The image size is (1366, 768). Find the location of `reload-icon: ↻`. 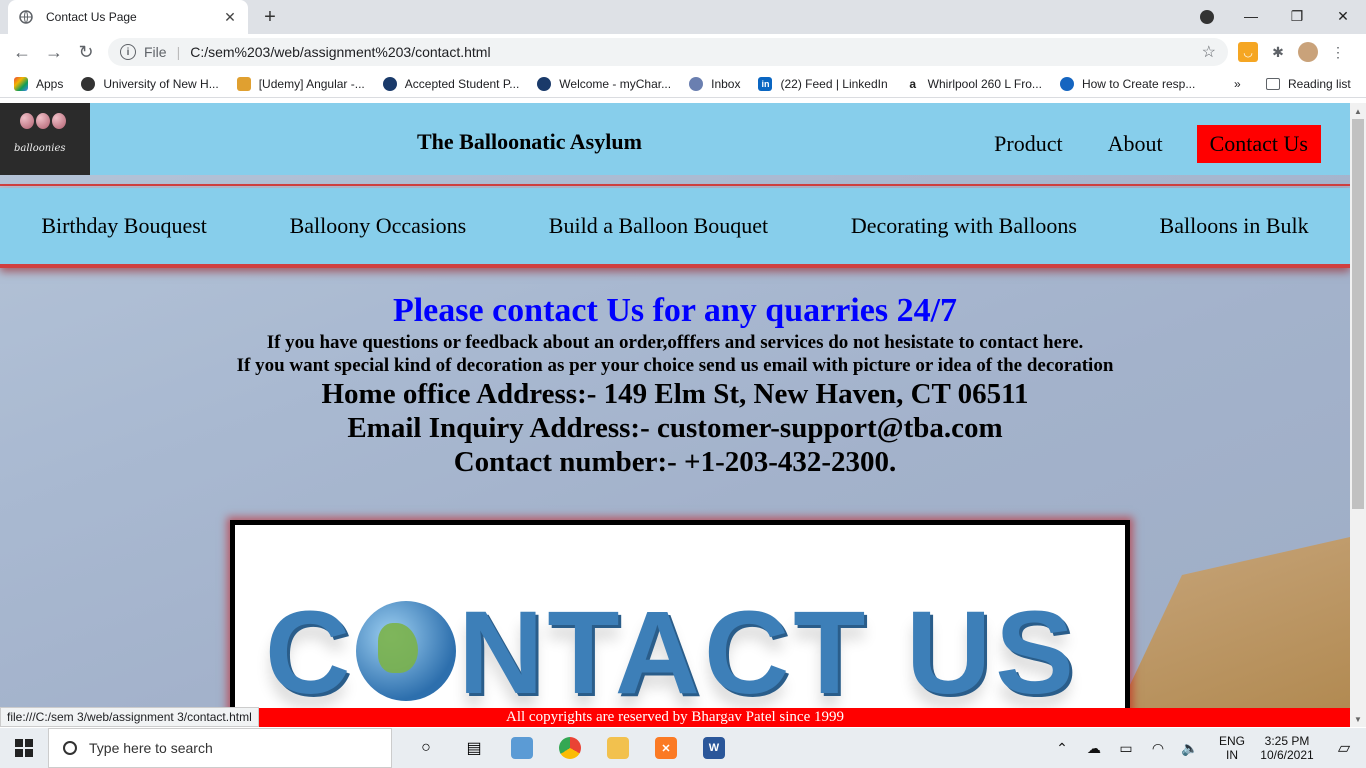

reload-icon: ↻ is located at coordinates (86, 52).